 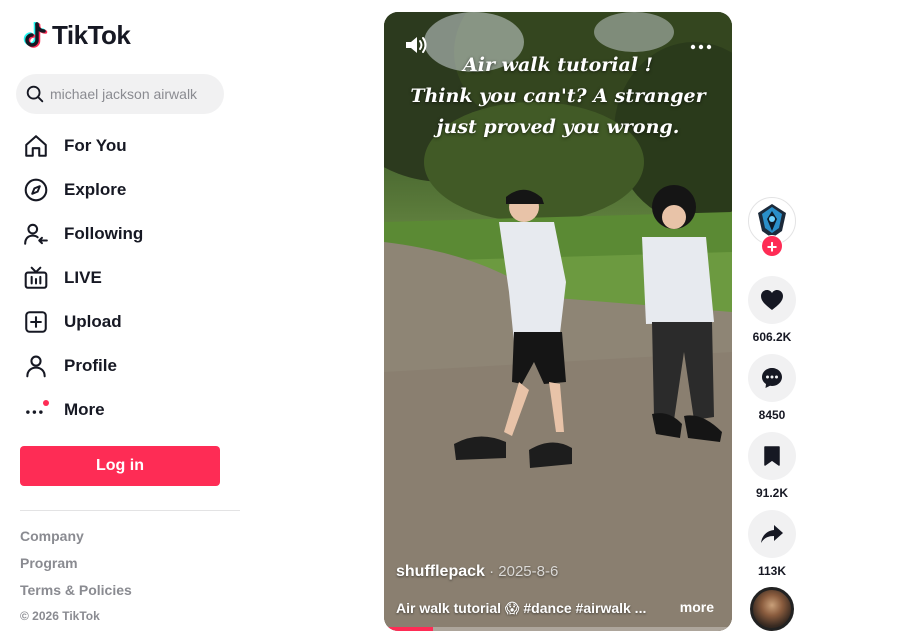 I want to click on nav-item-live: LIVE, so click(x=130, y=278).